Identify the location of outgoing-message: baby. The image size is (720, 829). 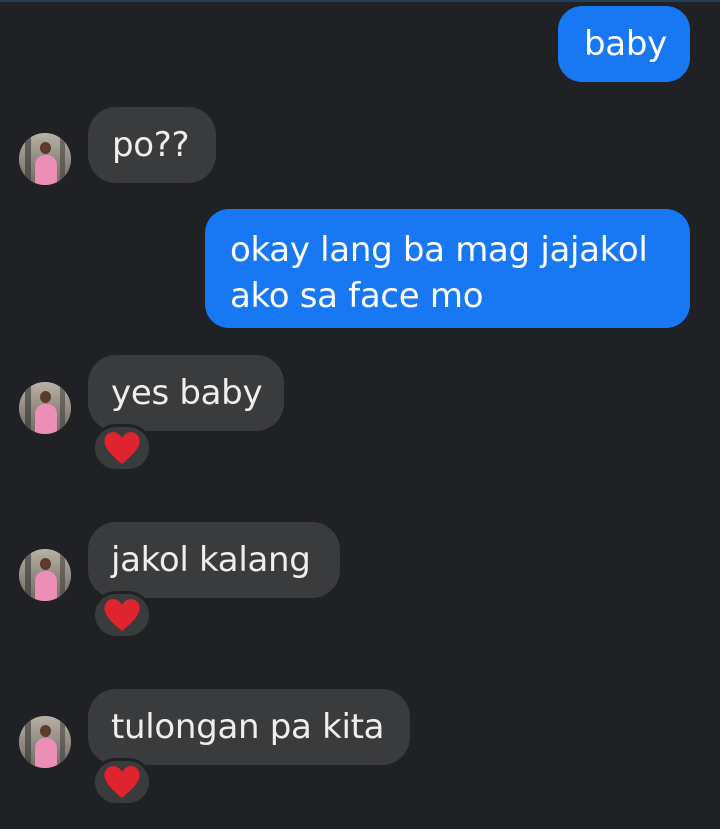
(624, 44).